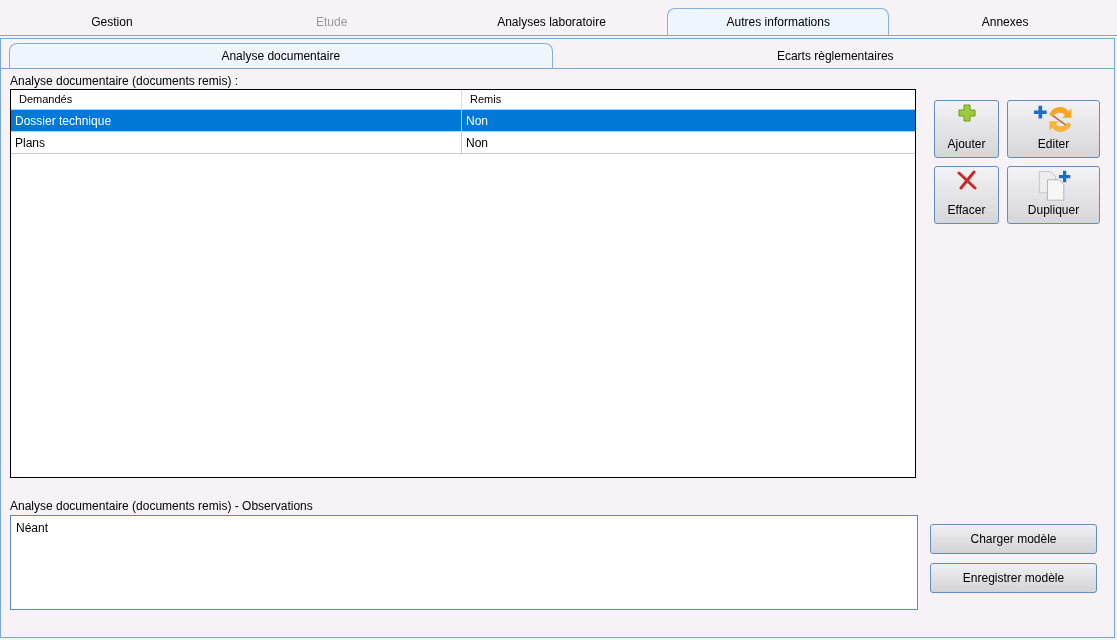 The width and height of the screenshot is (1117, 640). I want to click on action-button: Ajouter, so click(966, 129).